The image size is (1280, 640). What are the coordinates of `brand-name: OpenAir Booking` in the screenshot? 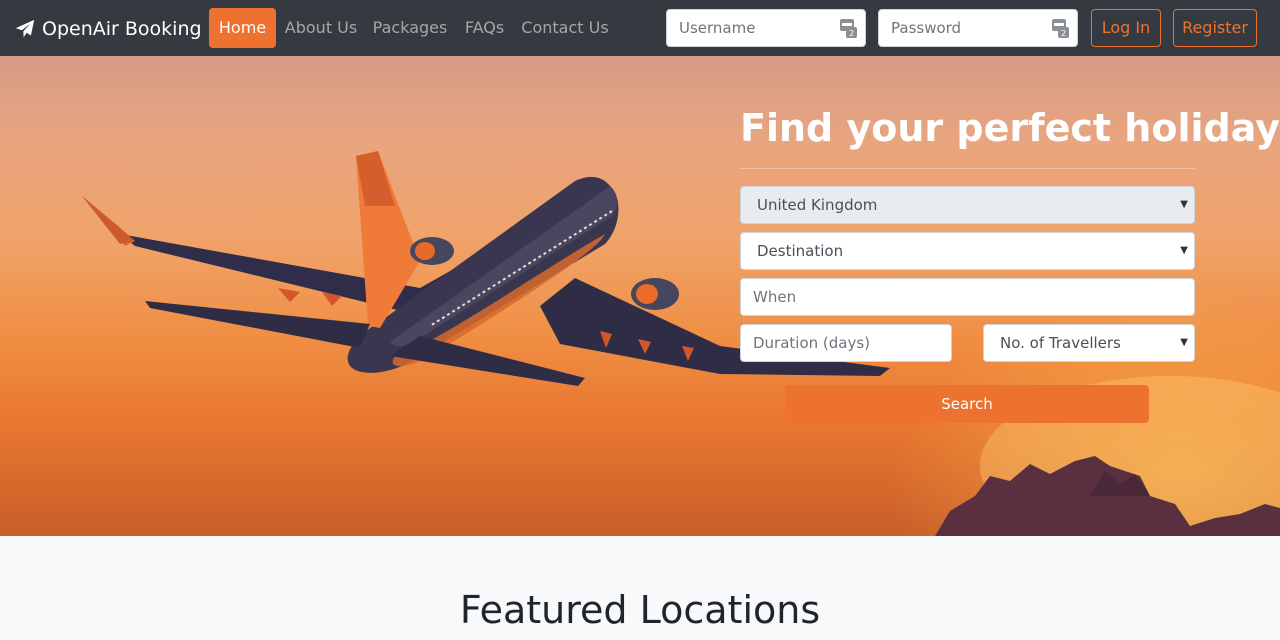 It's located at (122, 29).